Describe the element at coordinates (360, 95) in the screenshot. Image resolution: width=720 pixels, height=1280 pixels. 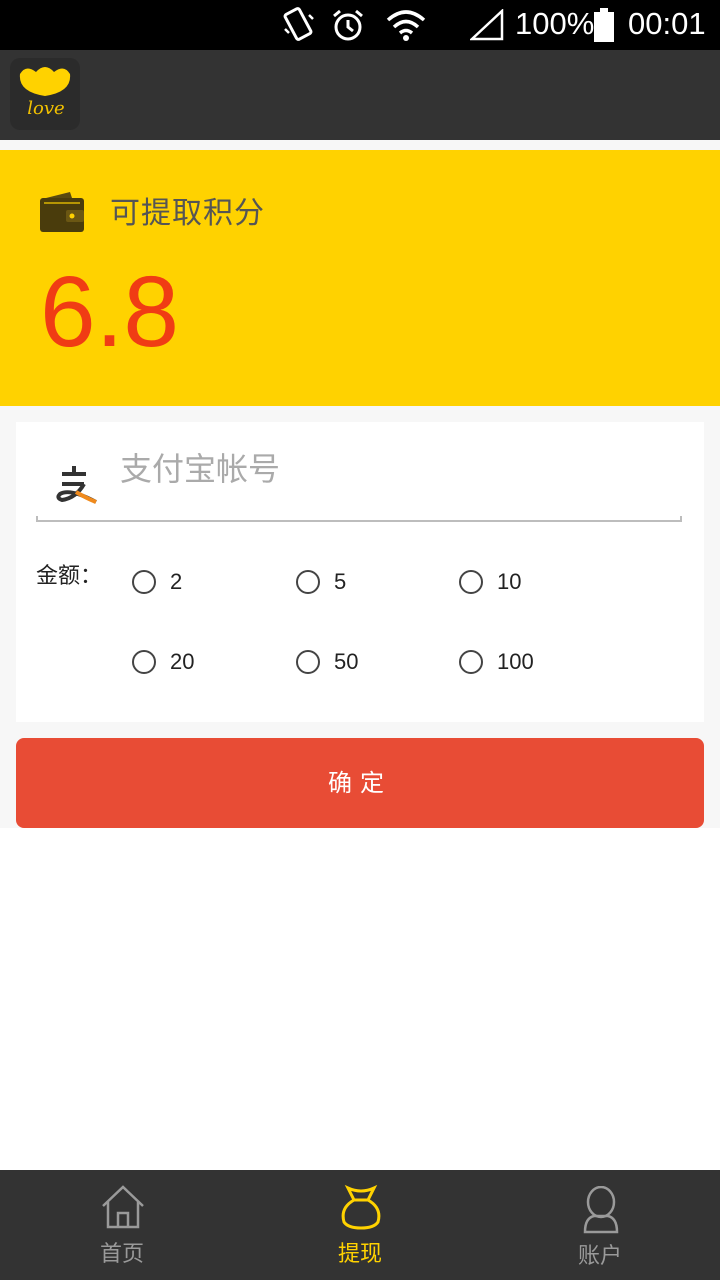
I see `app-bar: love` at that location.